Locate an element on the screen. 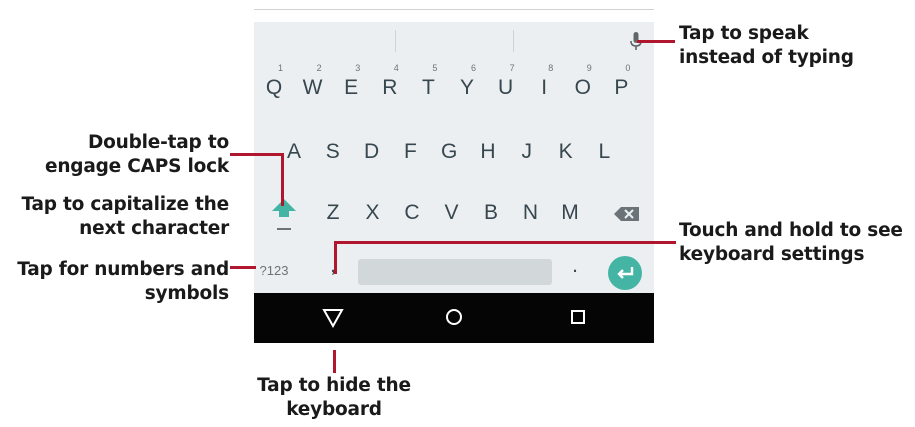  leader-line-speak is located at coordinates (656, 41).